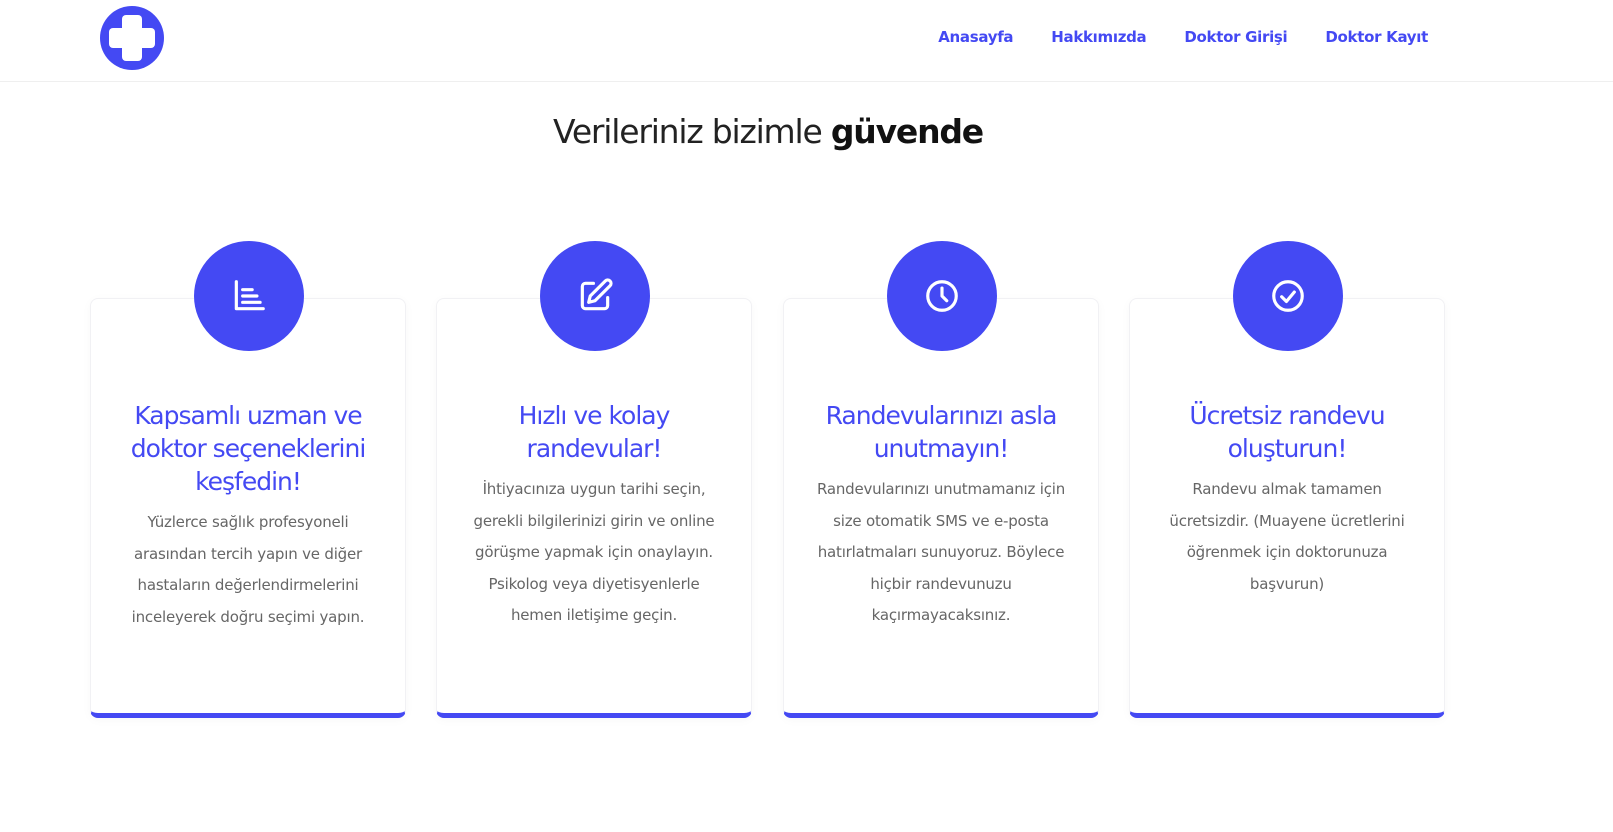  I want to click on nav-link-doktor-kayit: Doktor Kayıt, so click(1376, 37).